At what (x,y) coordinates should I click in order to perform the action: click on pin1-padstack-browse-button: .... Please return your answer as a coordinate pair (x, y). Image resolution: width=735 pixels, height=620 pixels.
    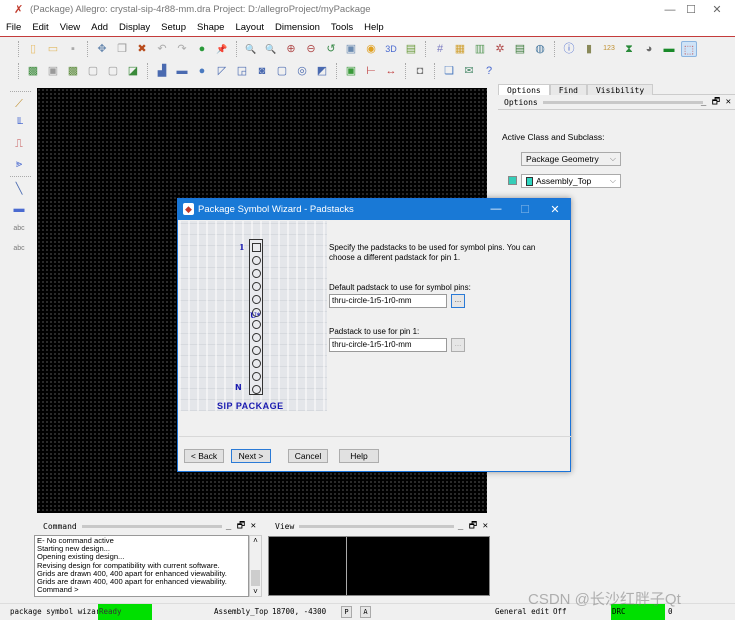
    Looking at the image, I should click on (458, 345).